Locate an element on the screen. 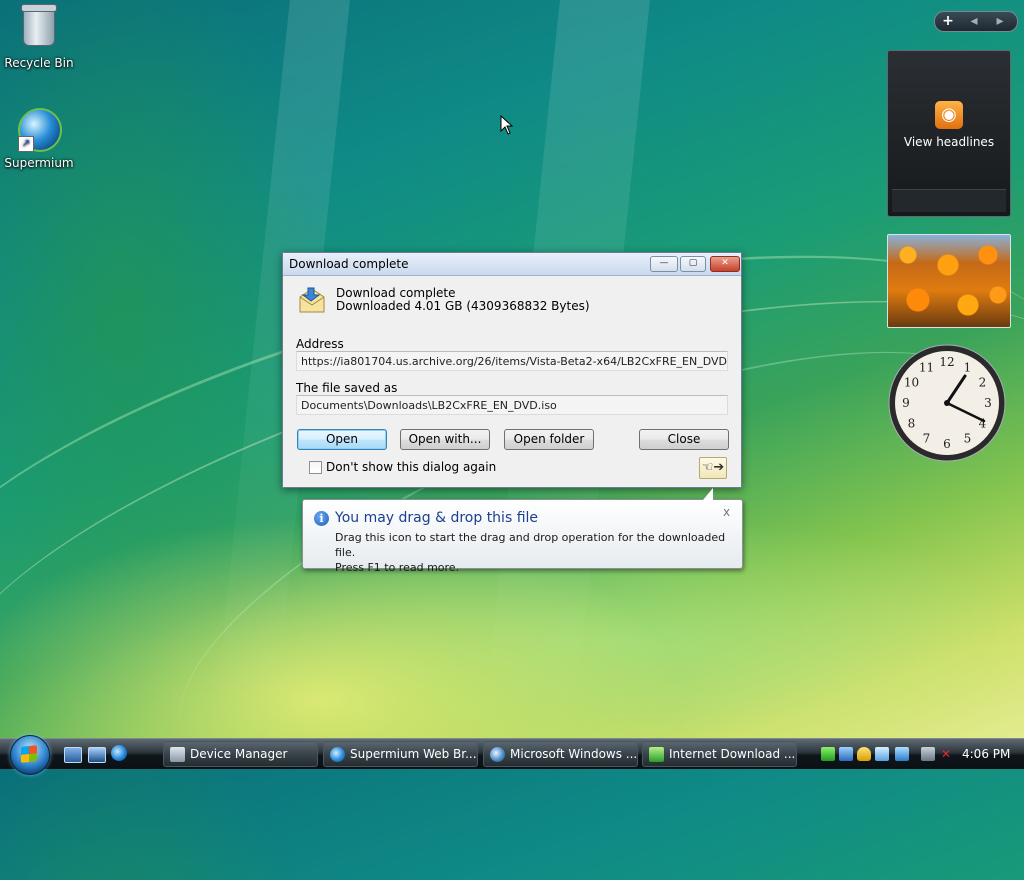 The image size is (1024, 880). clock-center is located at coordinates (947, 403).